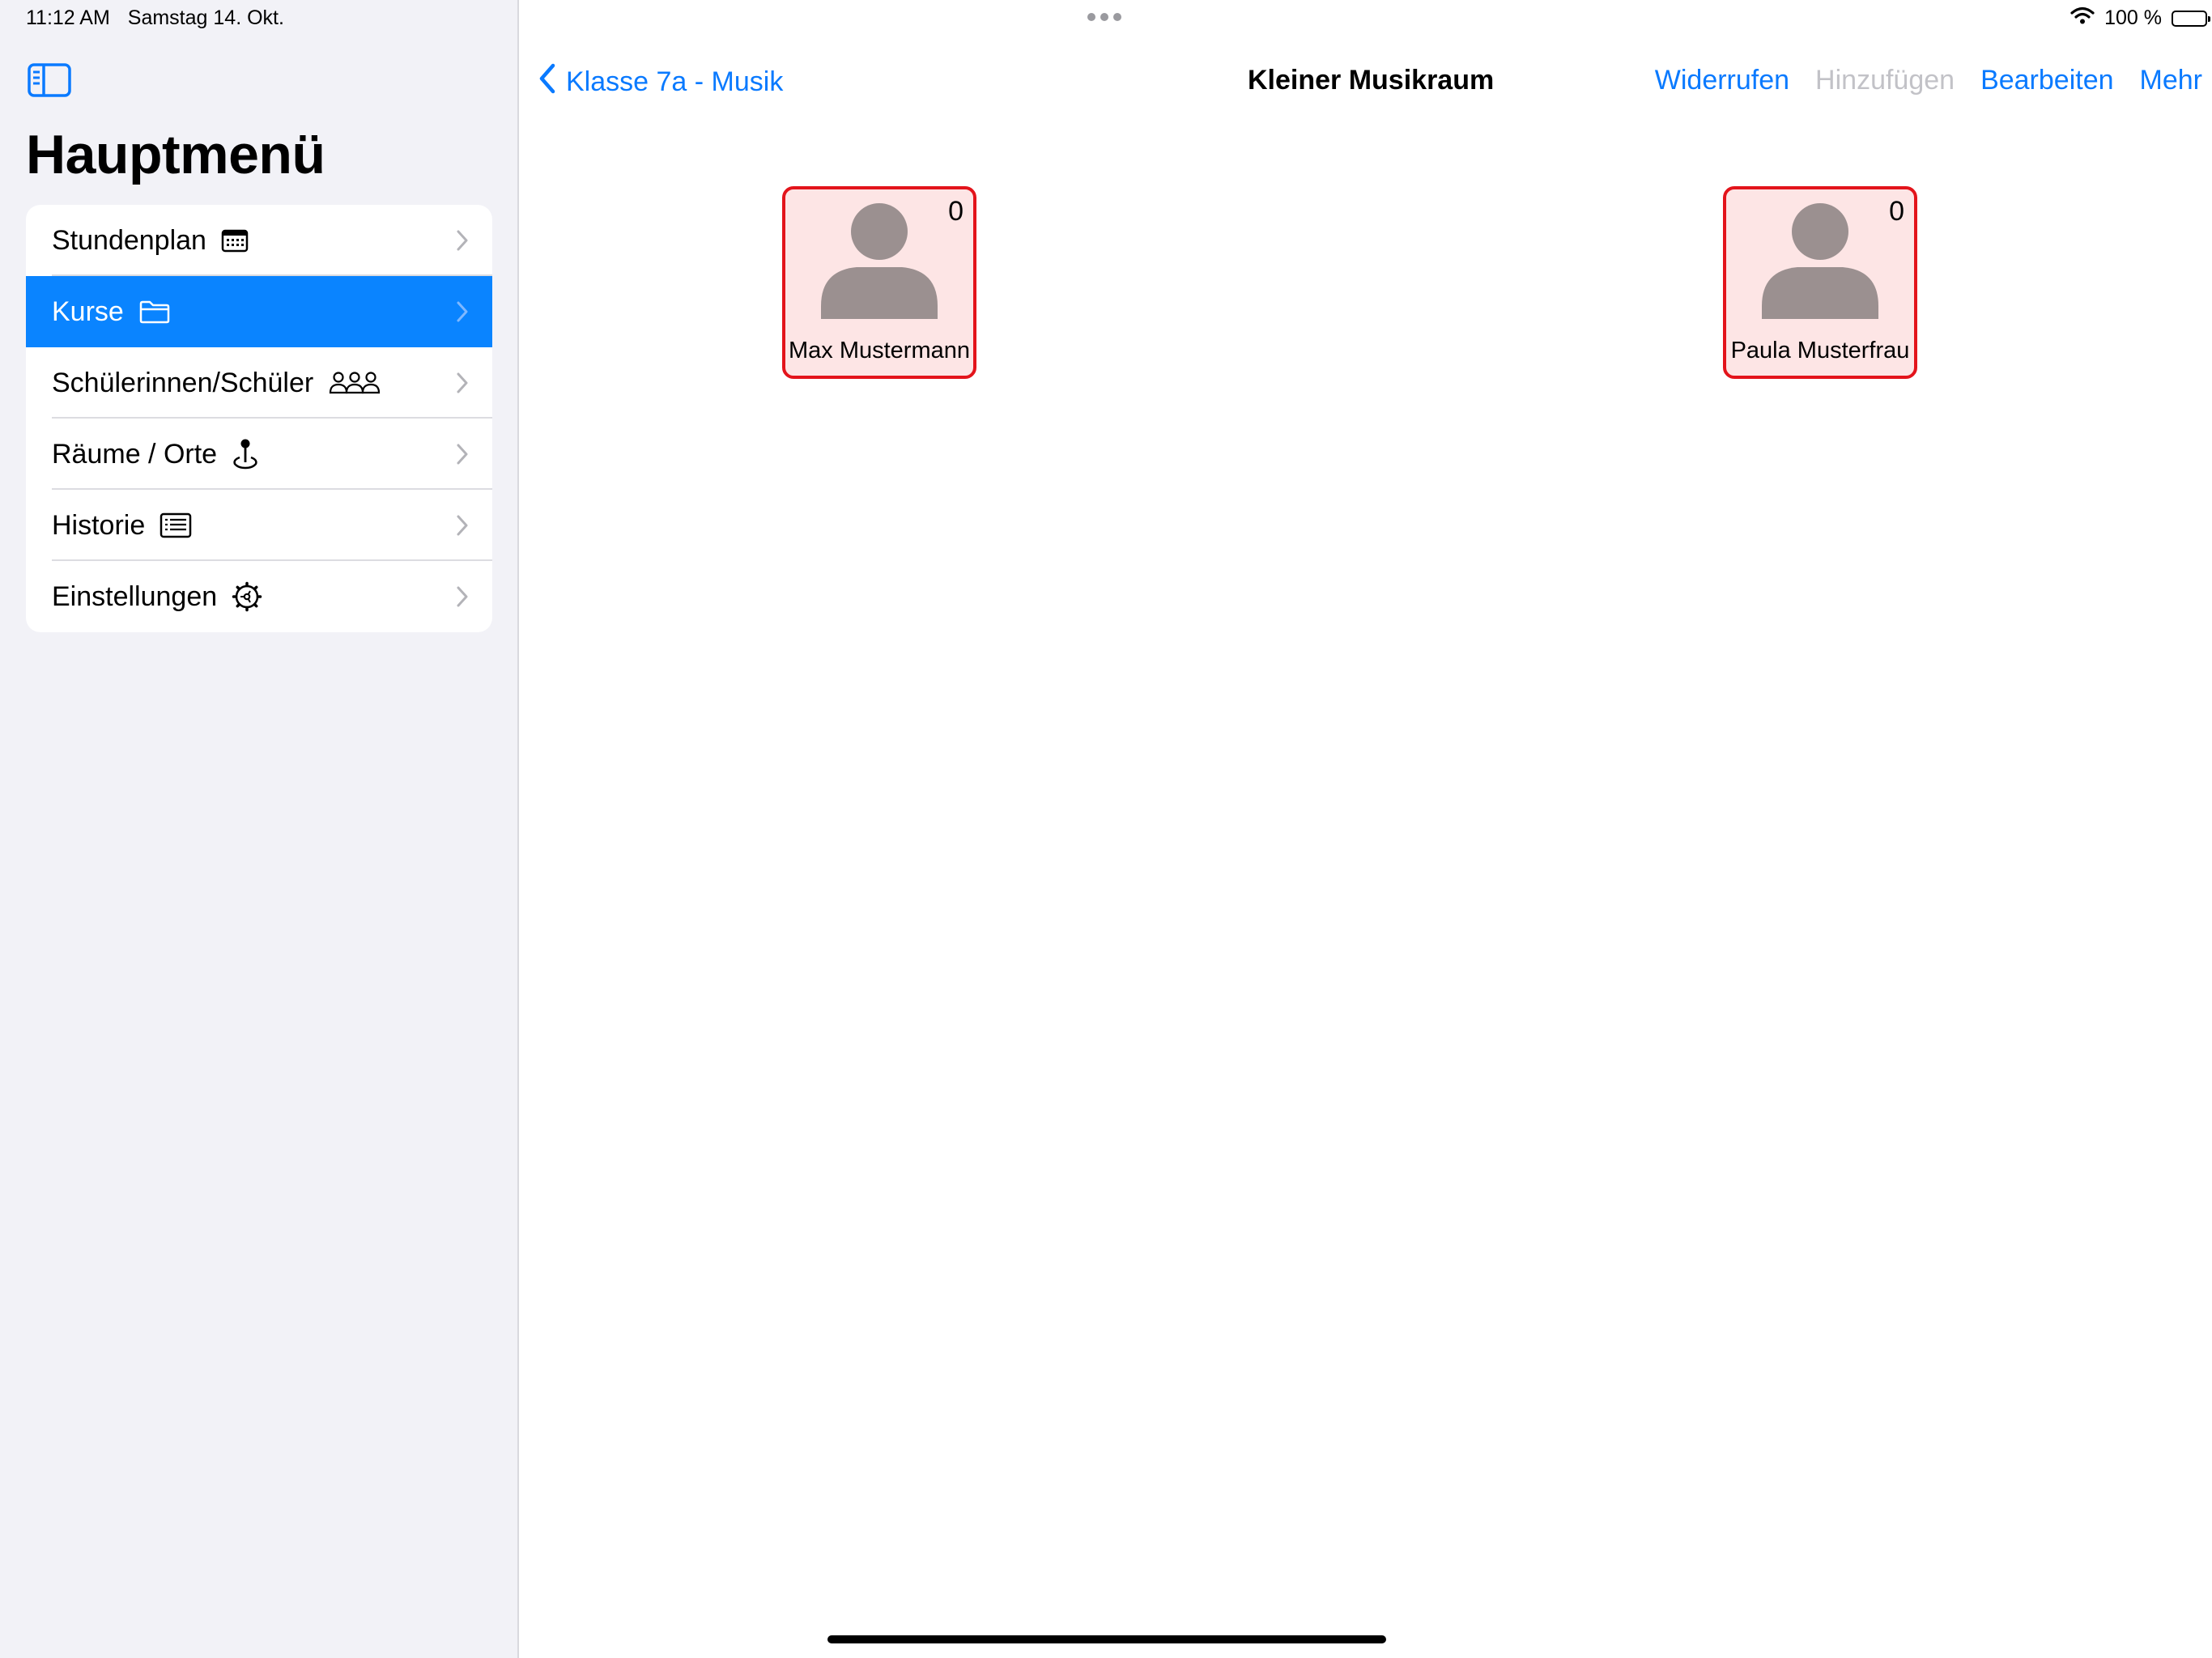 Image resolution: width=2212 pixels, height=1658 pixels. I want to click on home-indicator, so click(1106, 1639).